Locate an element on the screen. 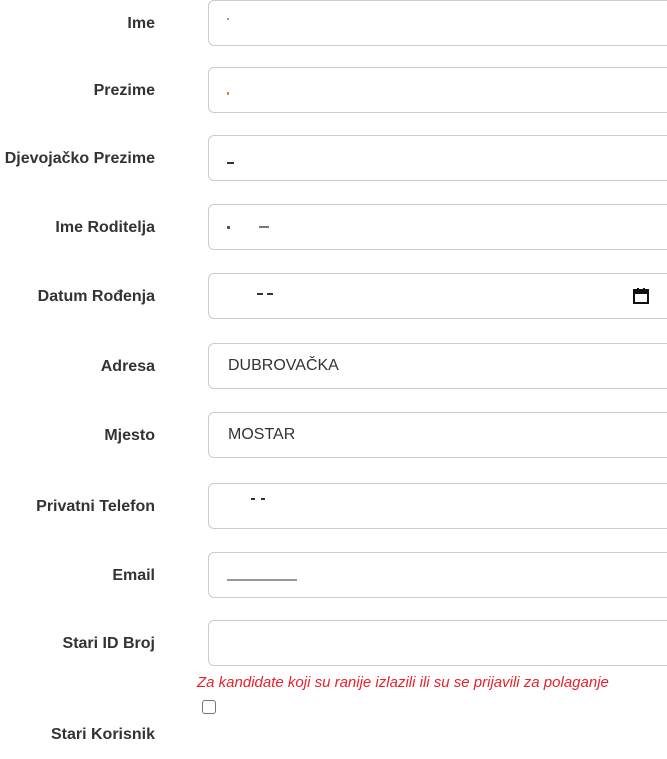 The image size is (667, 759). field-label-ime-roditelja: Ime Roditelja is located at coordinates (105, 227).